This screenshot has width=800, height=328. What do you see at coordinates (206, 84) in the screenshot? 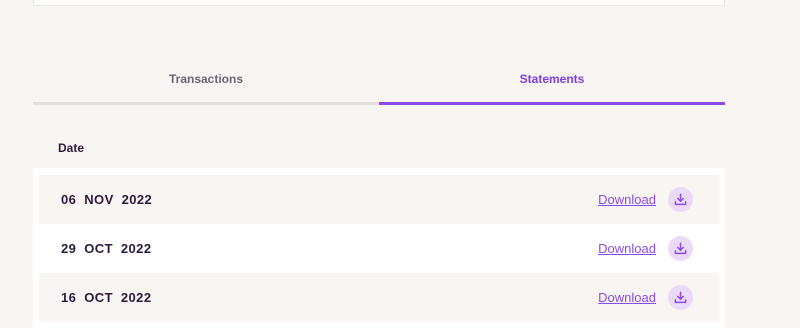
I see `tab-transactions: Transactions` at bounding box center [206, 84].